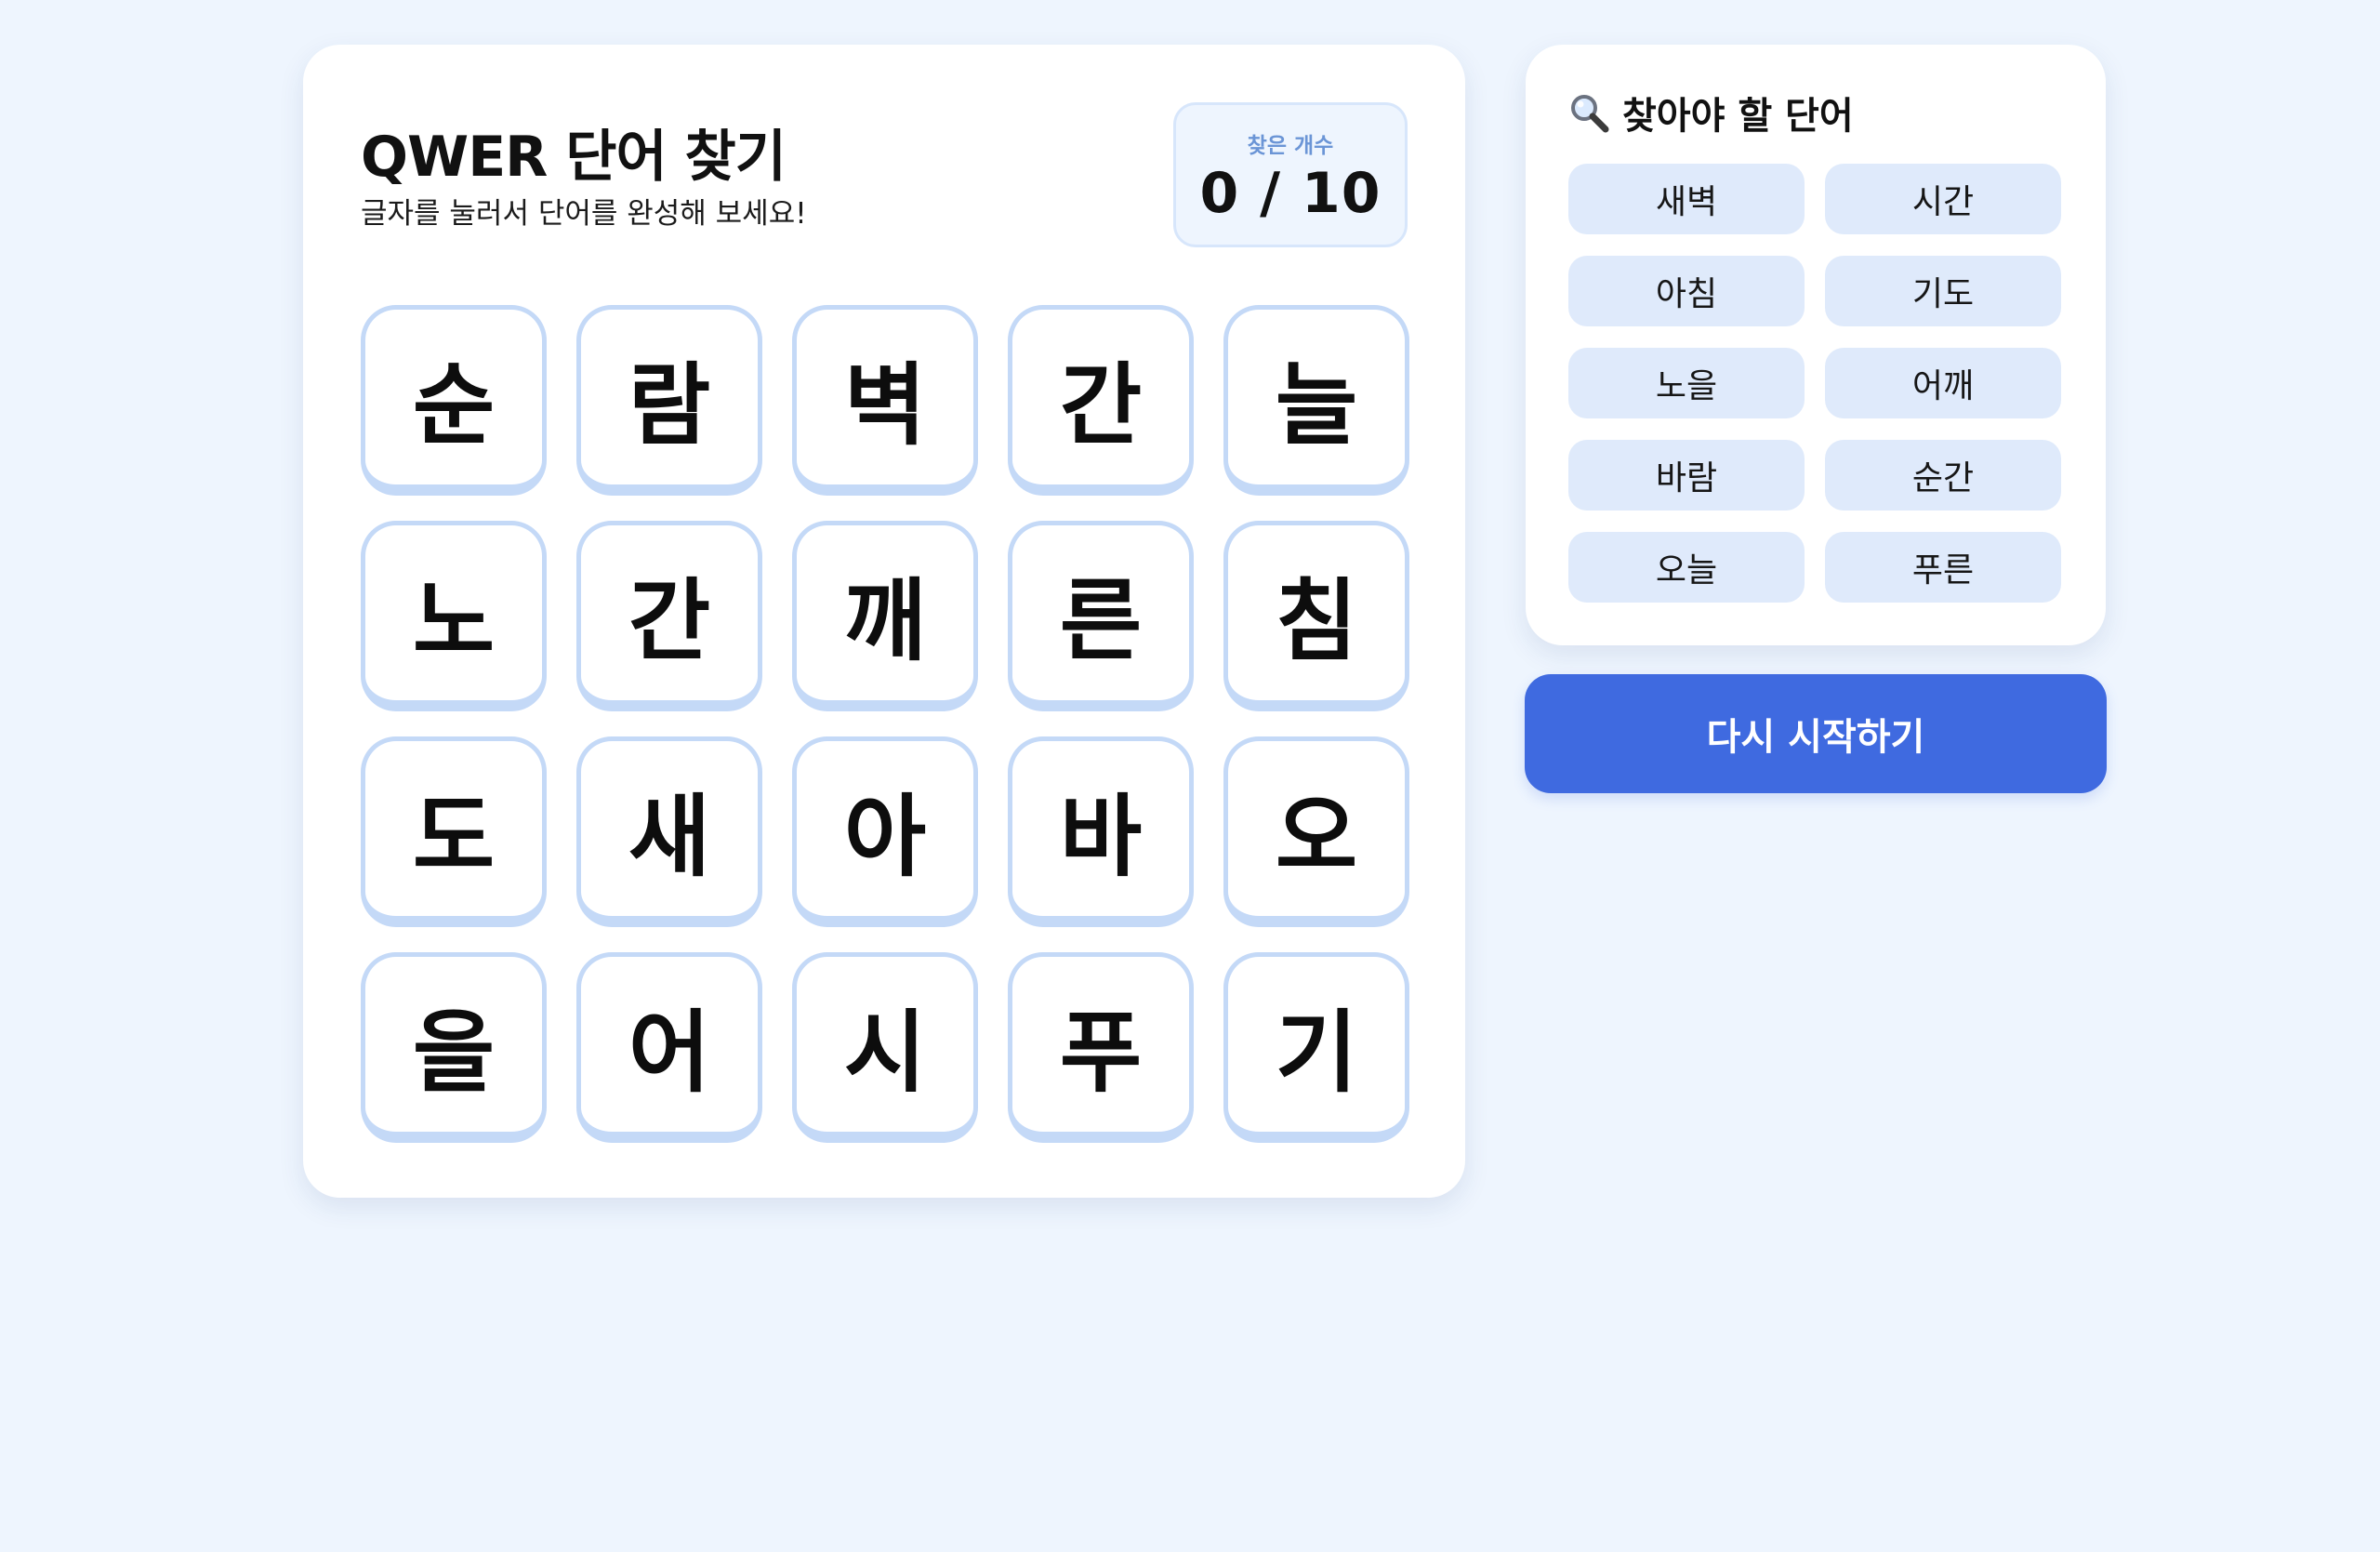  What do you see at coordinates (1101, 1047) in the screenshot?
I see `letter-tile: 푸` at bounding box center [1101, 1047].